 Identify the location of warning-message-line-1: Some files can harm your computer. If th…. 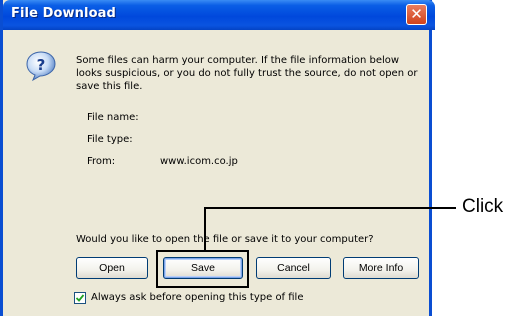
(238, 60).